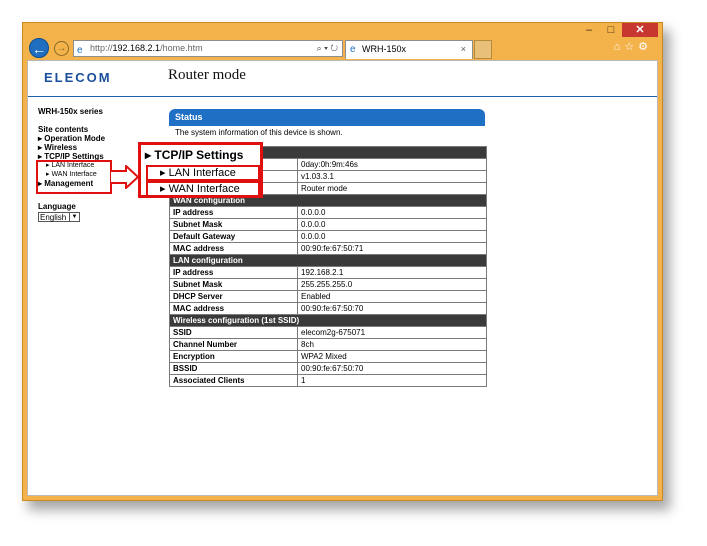  Describe the element at coordinates (483, 49) in the screenshot. I see `new-tab-button` at that location.